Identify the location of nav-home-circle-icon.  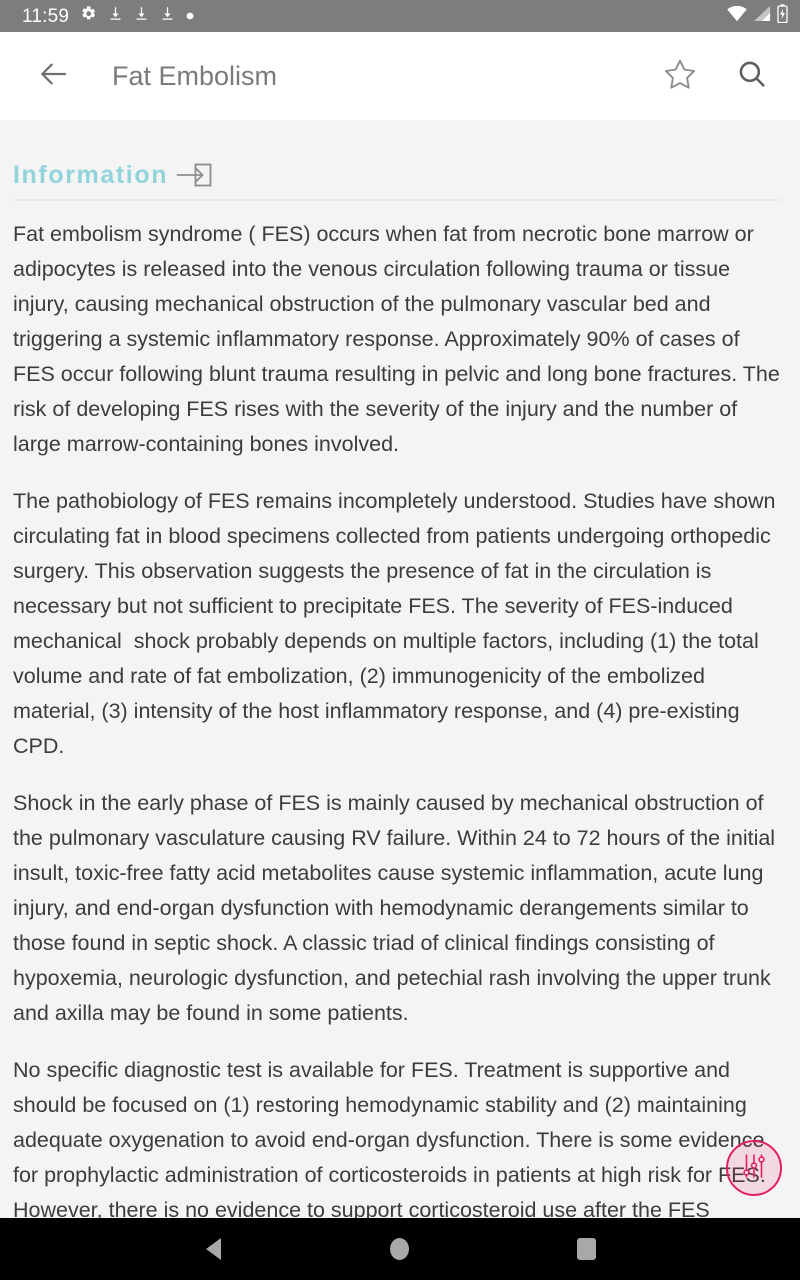
(400, 1249).